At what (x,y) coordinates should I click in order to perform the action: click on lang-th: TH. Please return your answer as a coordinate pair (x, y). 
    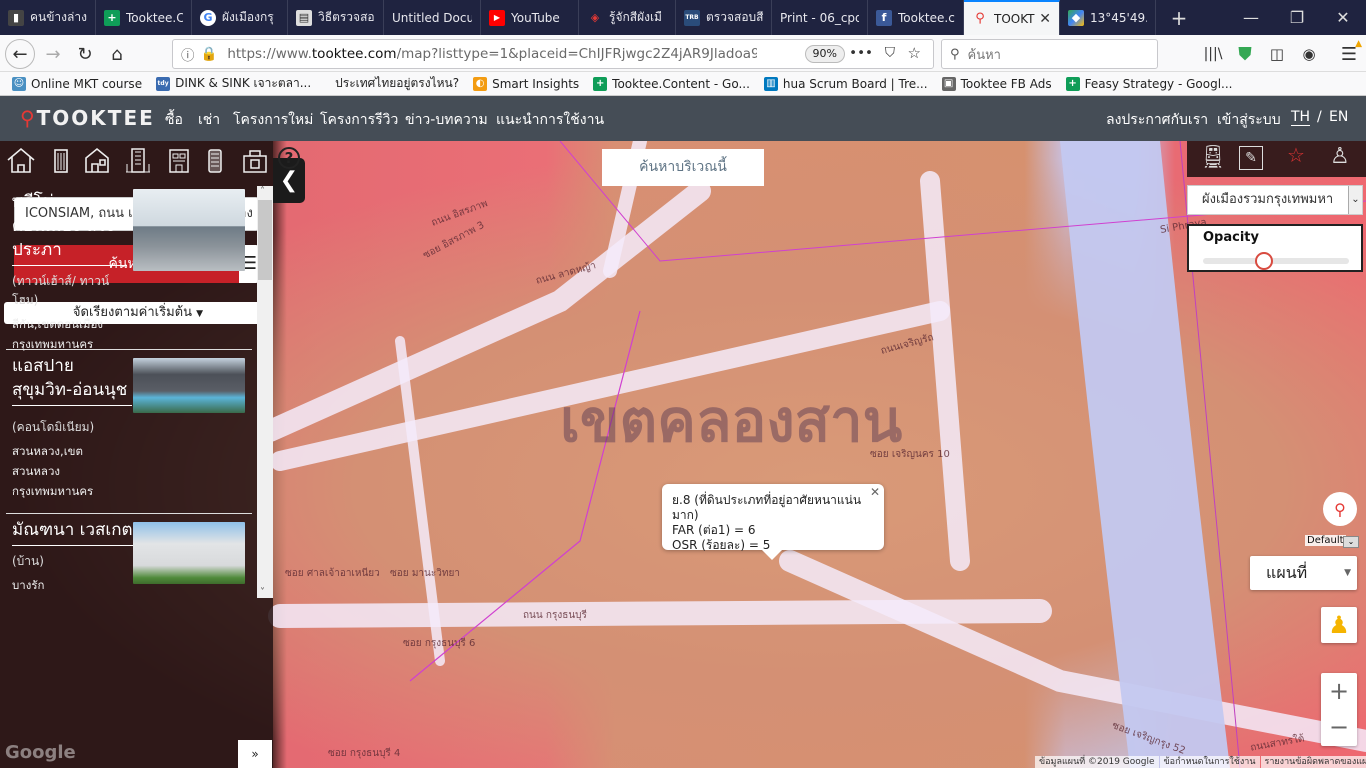
    Looking at the image, I should click on (1301, 117).